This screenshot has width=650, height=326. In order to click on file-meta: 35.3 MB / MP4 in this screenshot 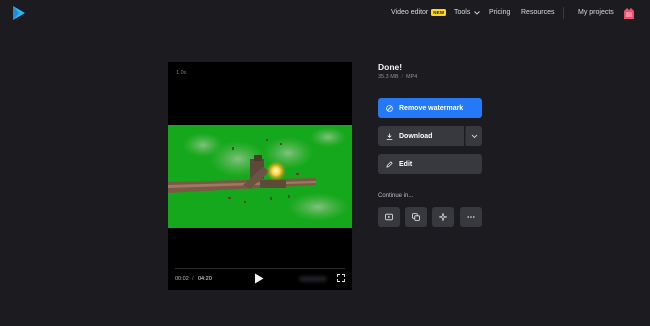, I will do `click(397, 77)`.